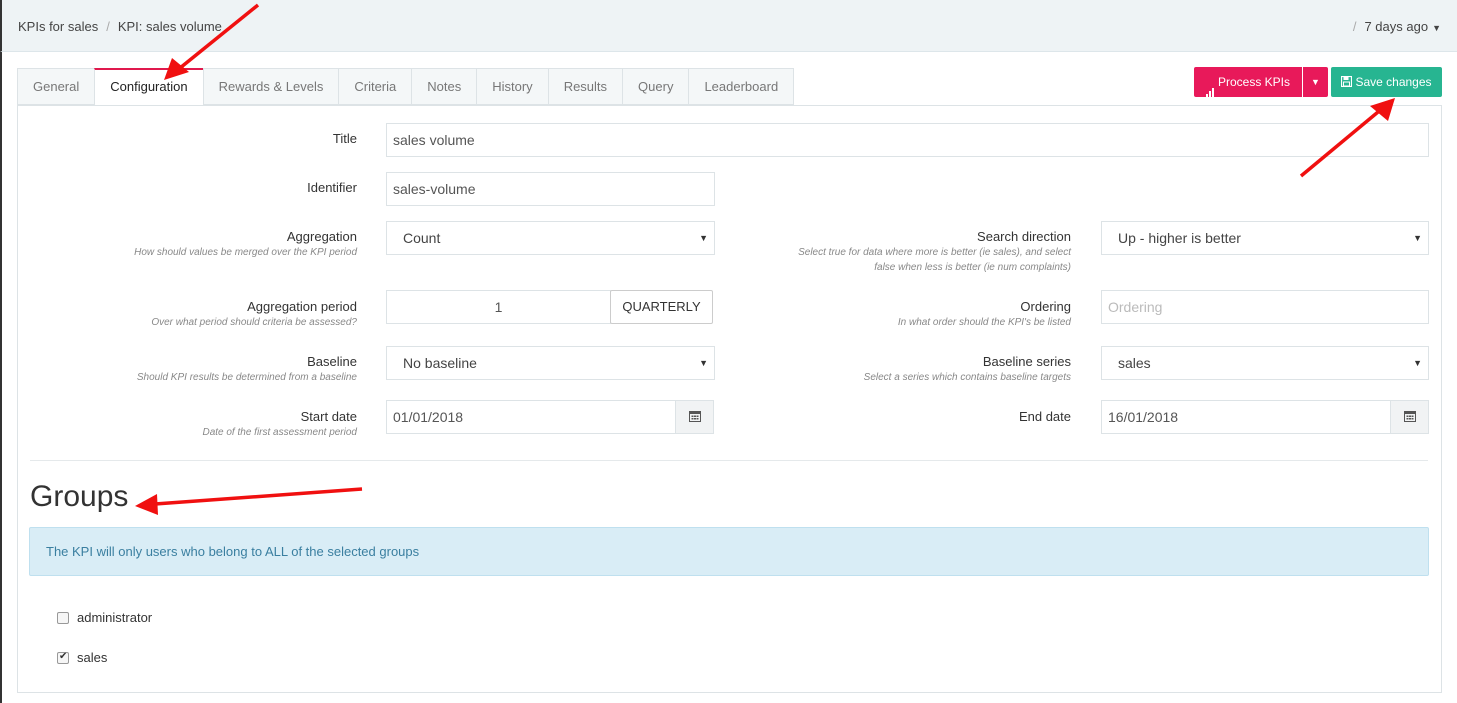 This screenshot has width=1457, height=703. Describe the element at coordinates (550, 238) in the screenshot. I see `aggregation-select: Count ▼` at that location.